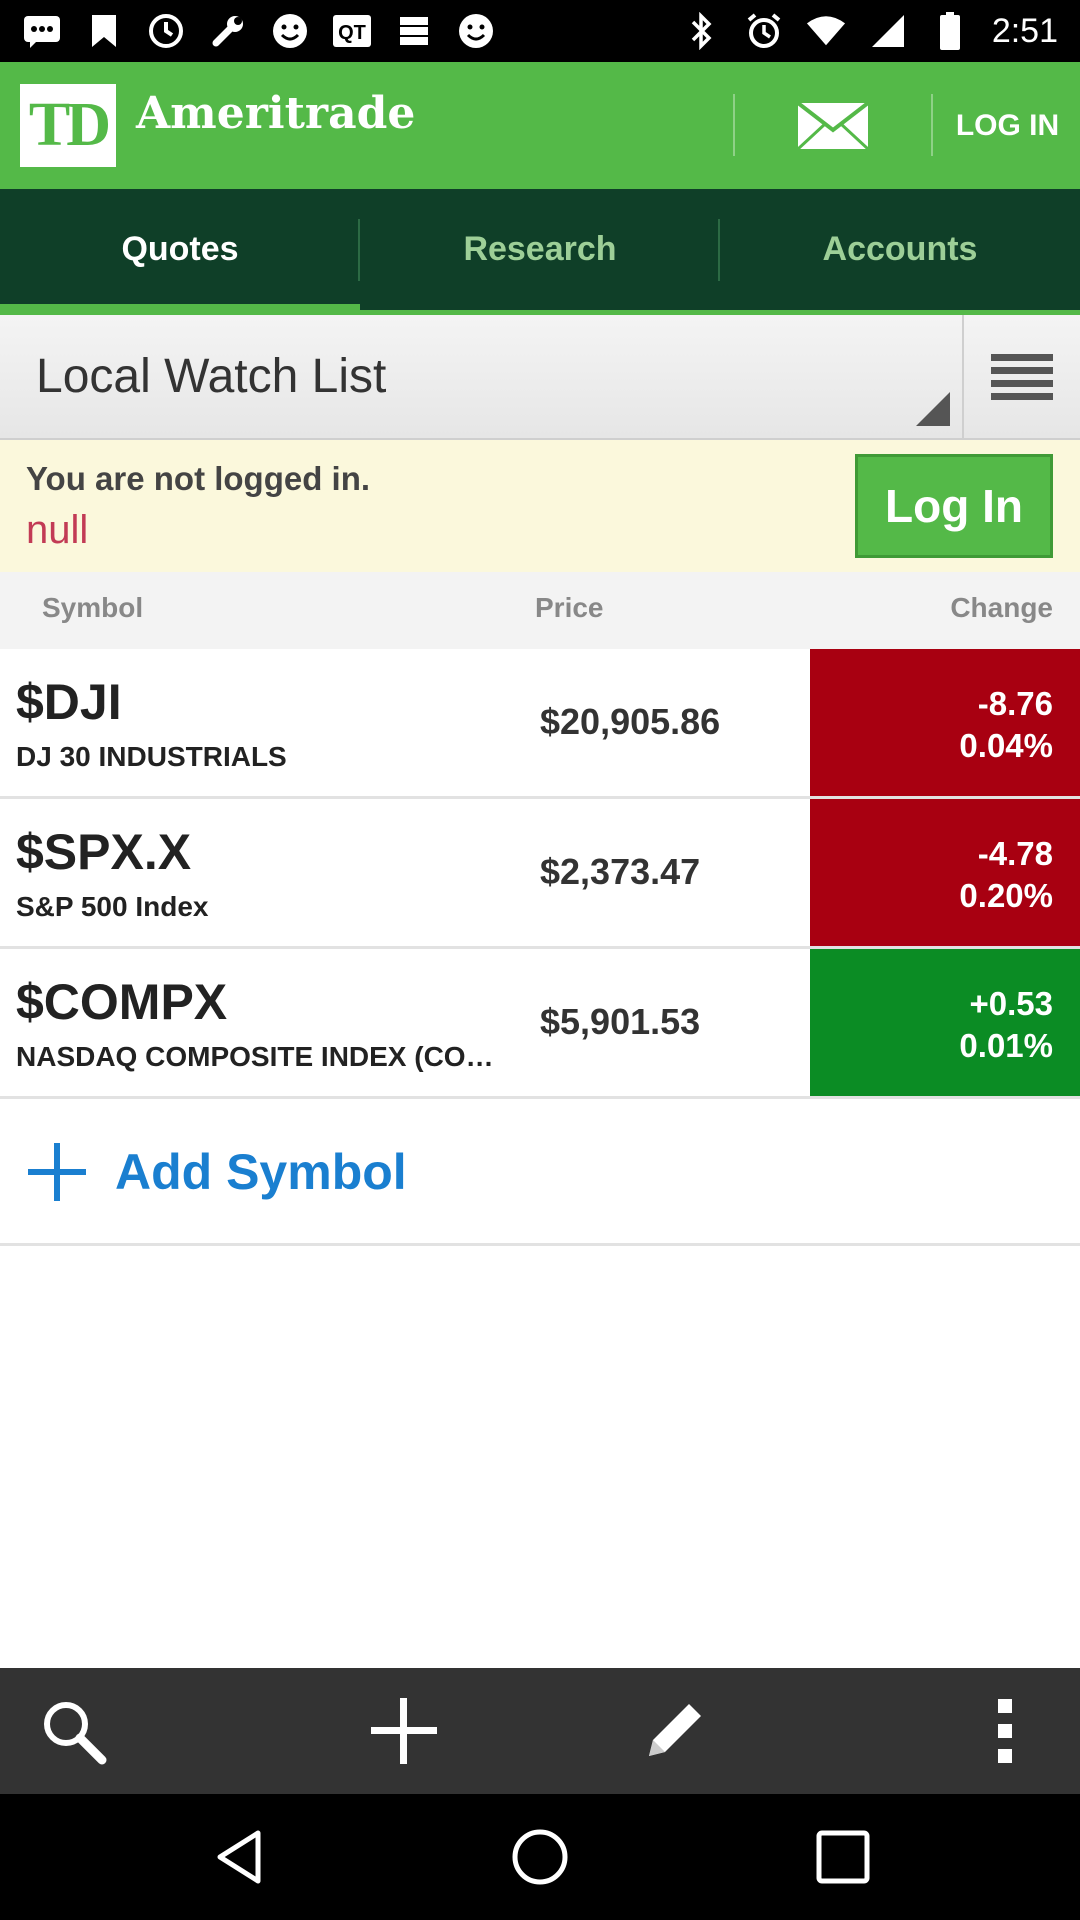 The image size is (1080, 1920). What do you see at coordinates (1001, 607) in the screenshot?
I see `column-header-change: Change` at bounding box center [1001, 607].